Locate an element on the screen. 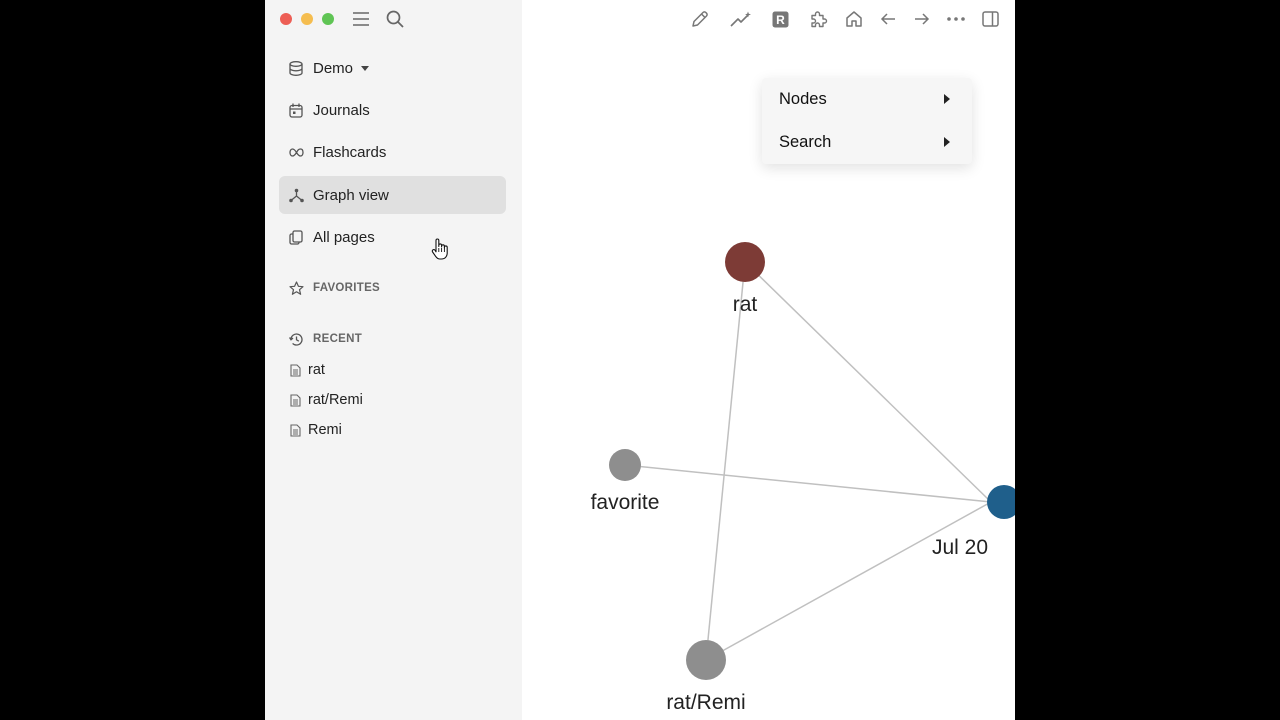 The width and height of the screenshot is (1280, 720). history-icon is located at coordinates (296, 339).